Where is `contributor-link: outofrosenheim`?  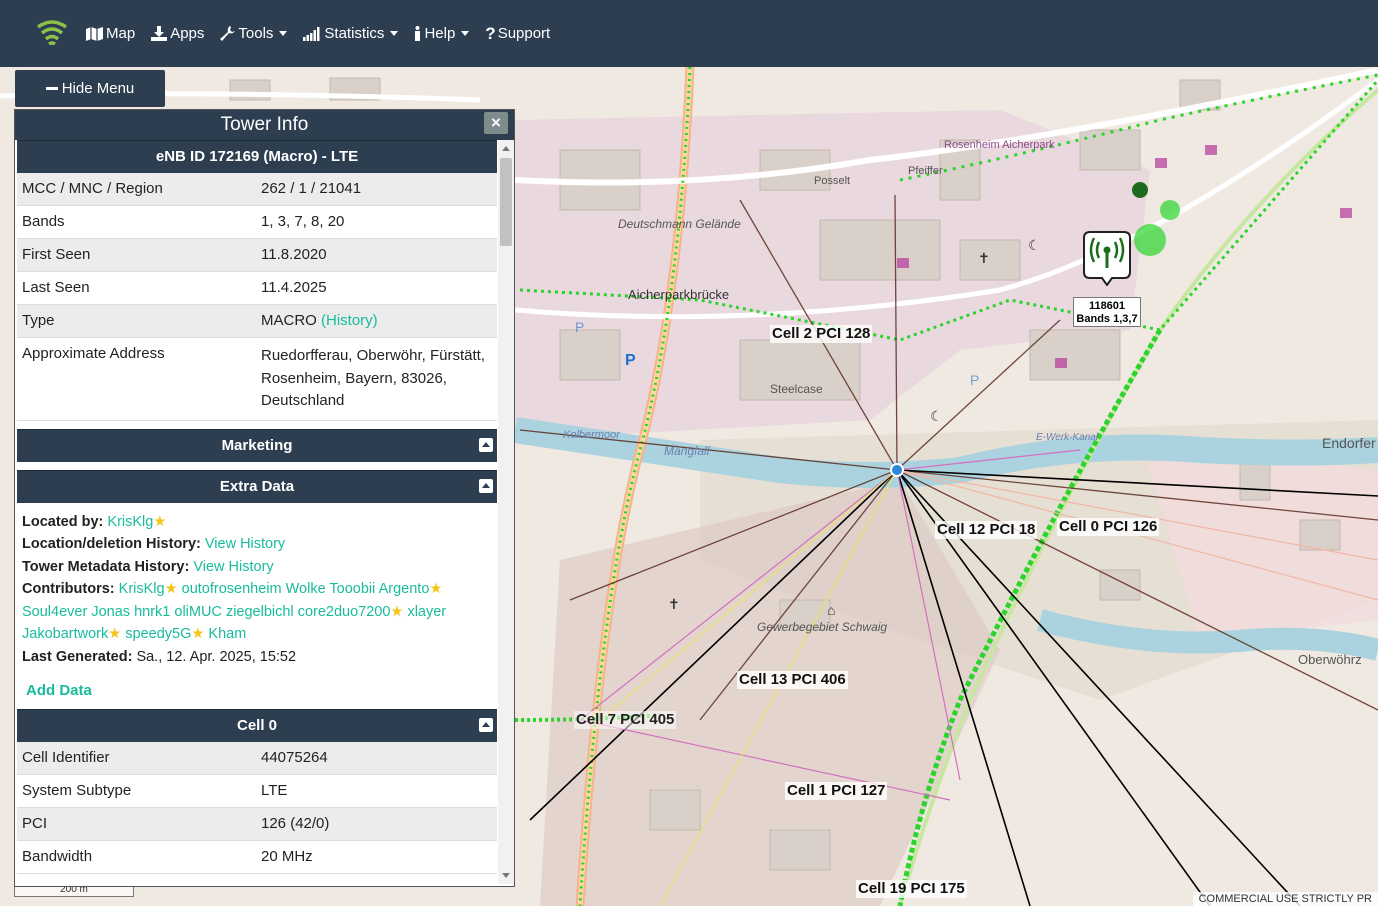
contributor-link: outofrosenheim is located at coordinates (232, 589).